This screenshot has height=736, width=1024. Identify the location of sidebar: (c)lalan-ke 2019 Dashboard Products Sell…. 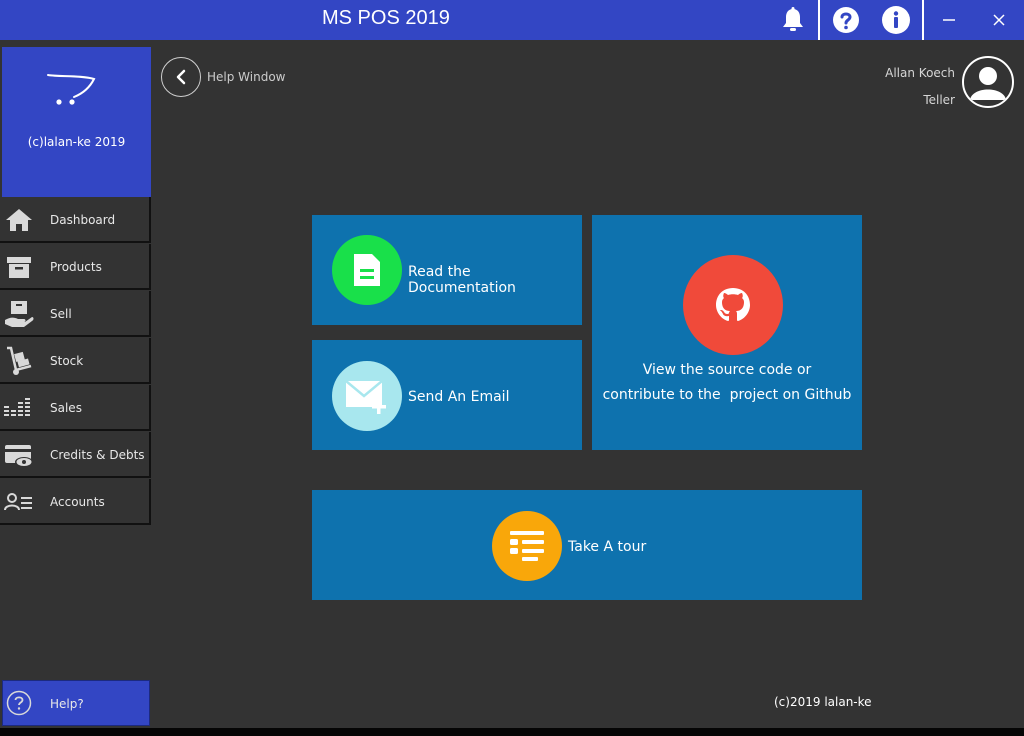
(76, 388).